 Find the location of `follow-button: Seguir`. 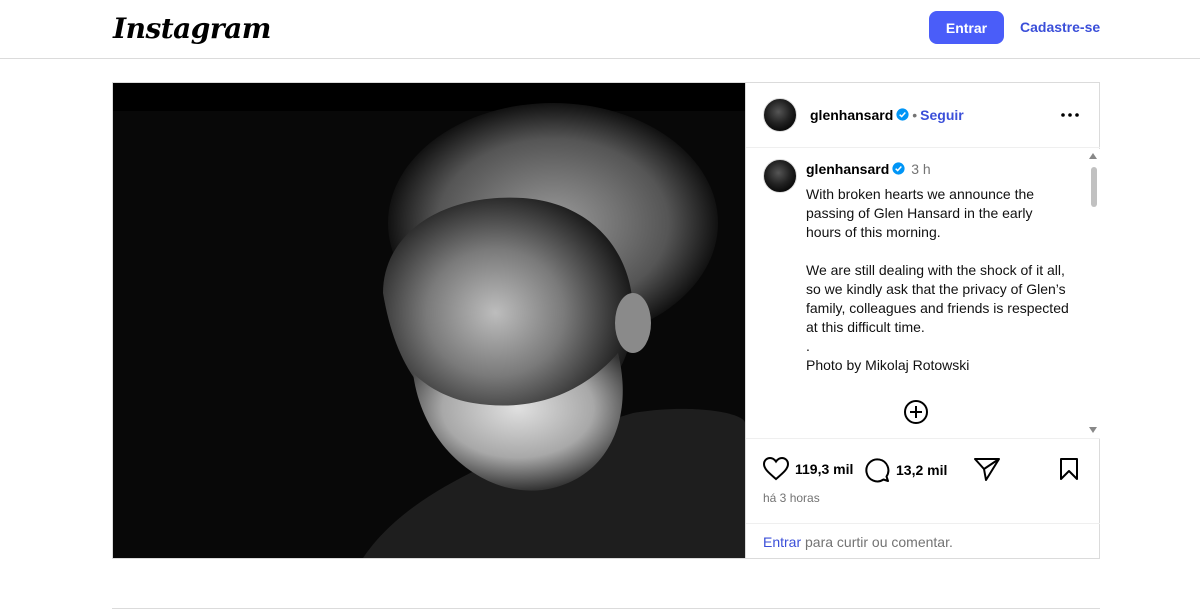

follow-button: Seguir is located at coordinates (942, 115).